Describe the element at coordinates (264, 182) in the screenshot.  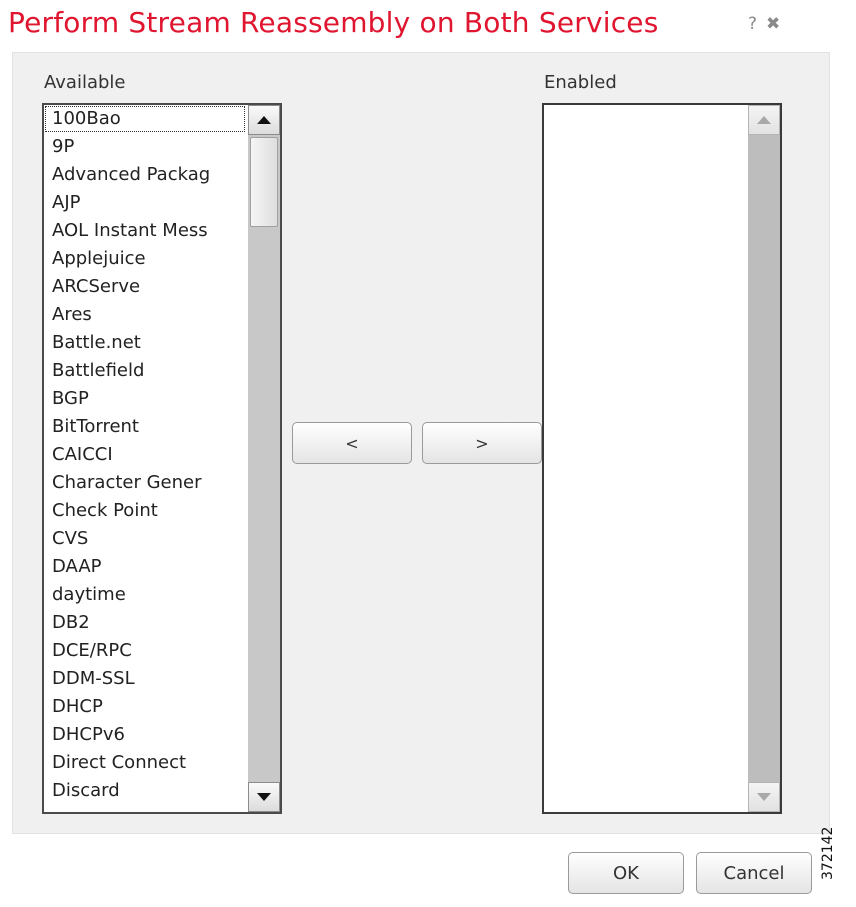
I see `scroll-thumb` at that location.